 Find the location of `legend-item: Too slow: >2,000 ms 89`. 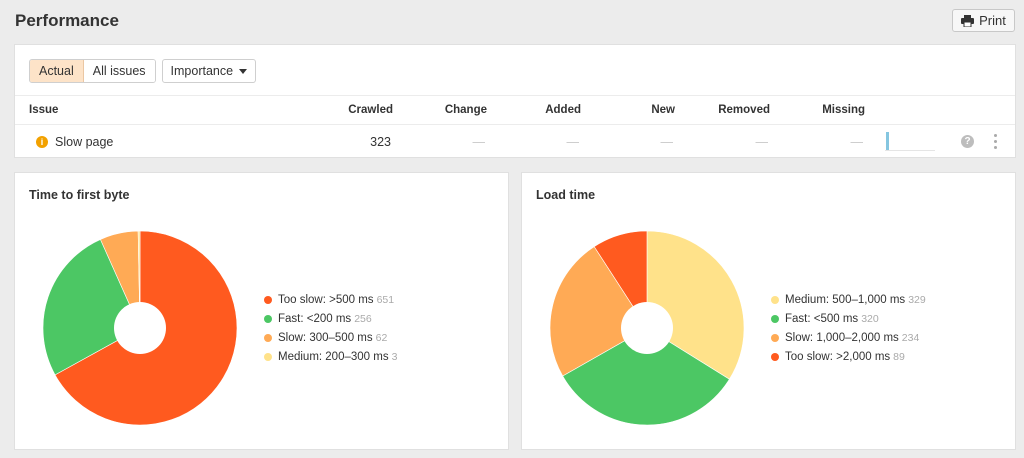

legend-item: Too slow: >2,000 ms 89 is located at coordinates (848, 356).